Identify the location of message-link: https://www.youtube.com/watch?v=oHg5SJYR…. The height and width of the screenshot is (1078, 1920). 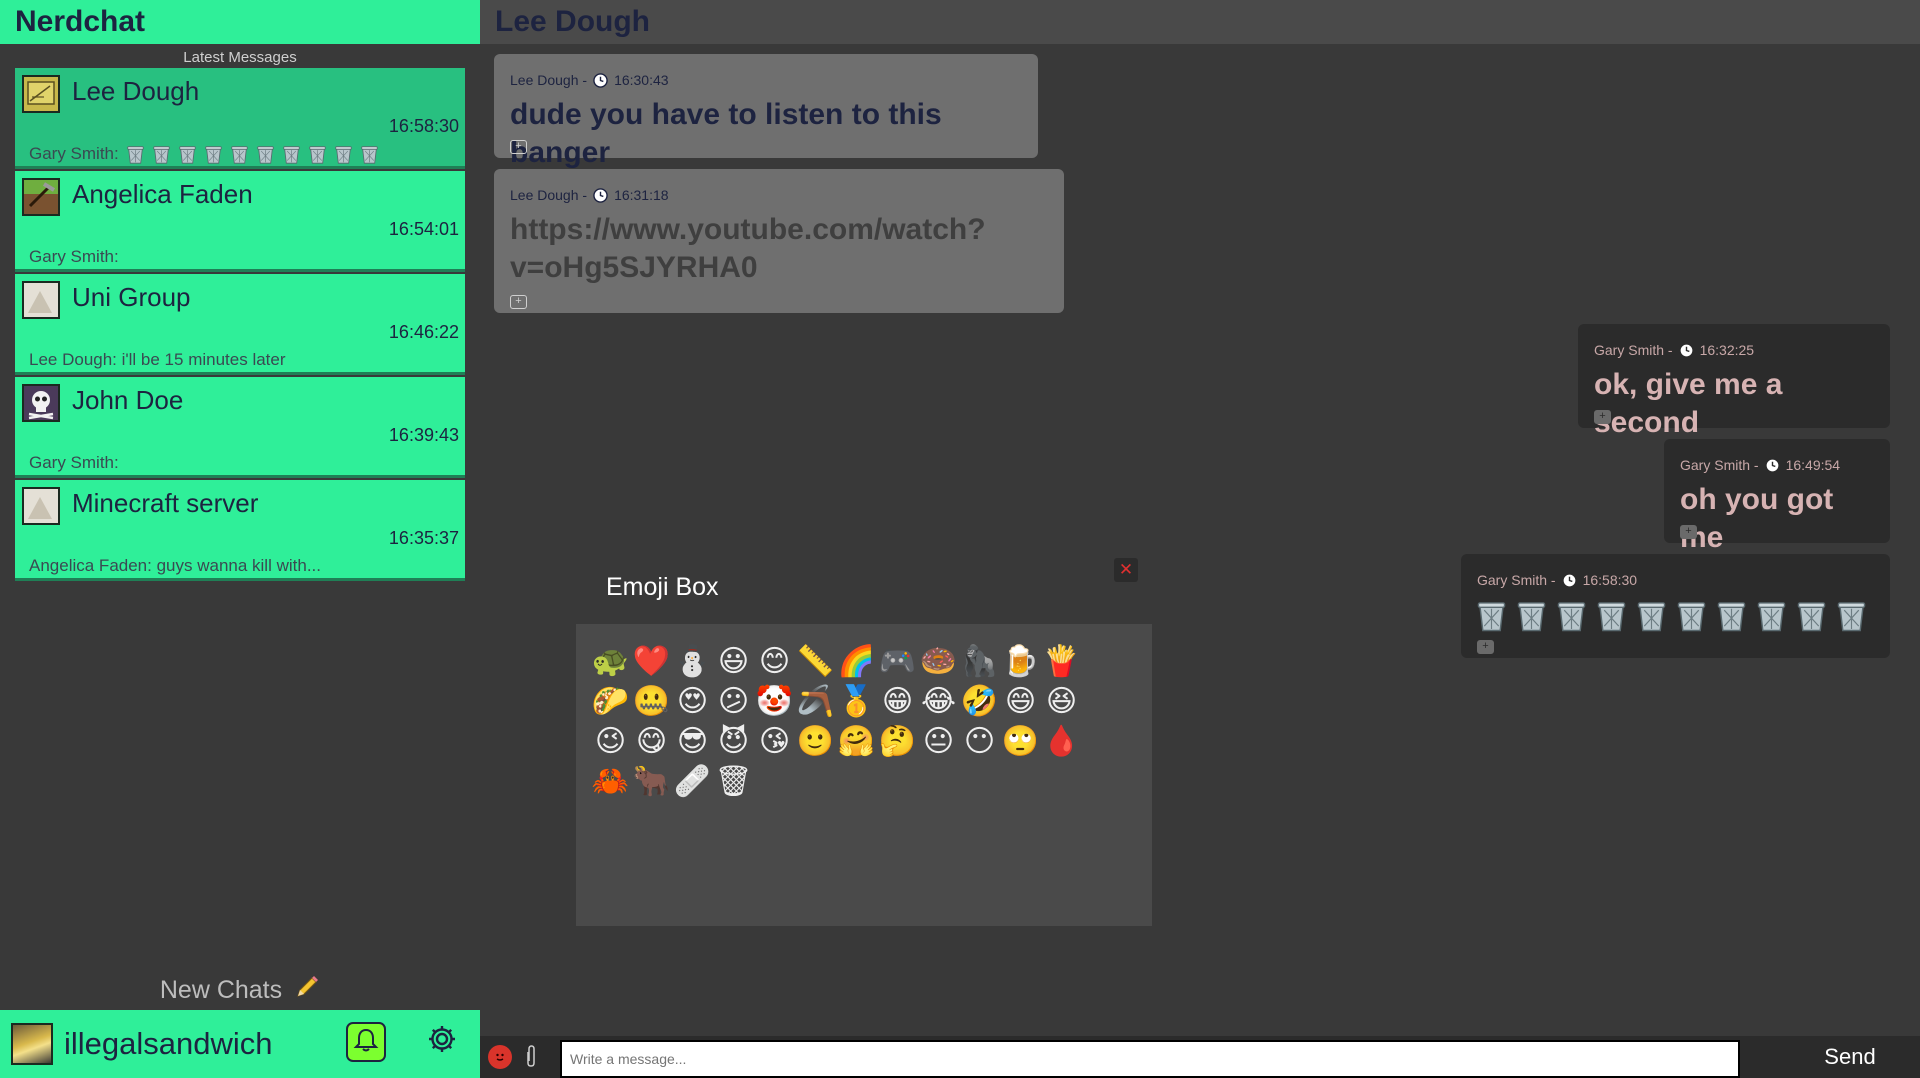
(755, 249).